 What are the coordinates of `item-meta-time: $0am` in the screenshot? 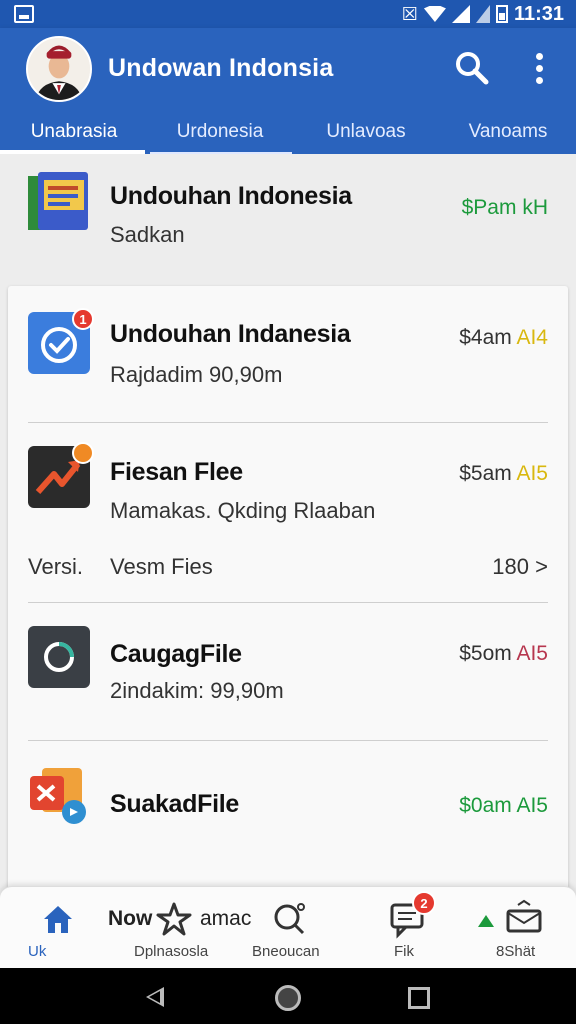 It's located at (485, 805).